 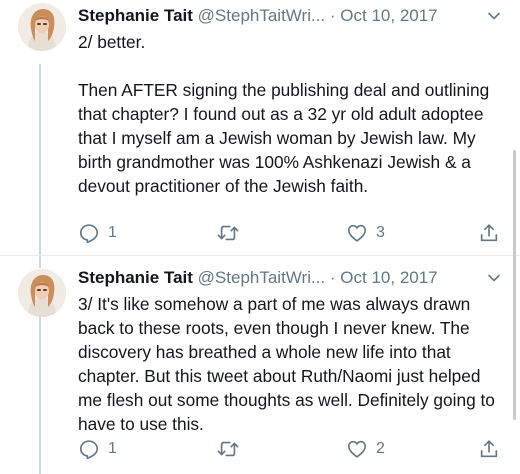 What do you see at coordinates (380, 232) in the screenshot?
I see `like-count: 3` at bounding box center [380, 232].